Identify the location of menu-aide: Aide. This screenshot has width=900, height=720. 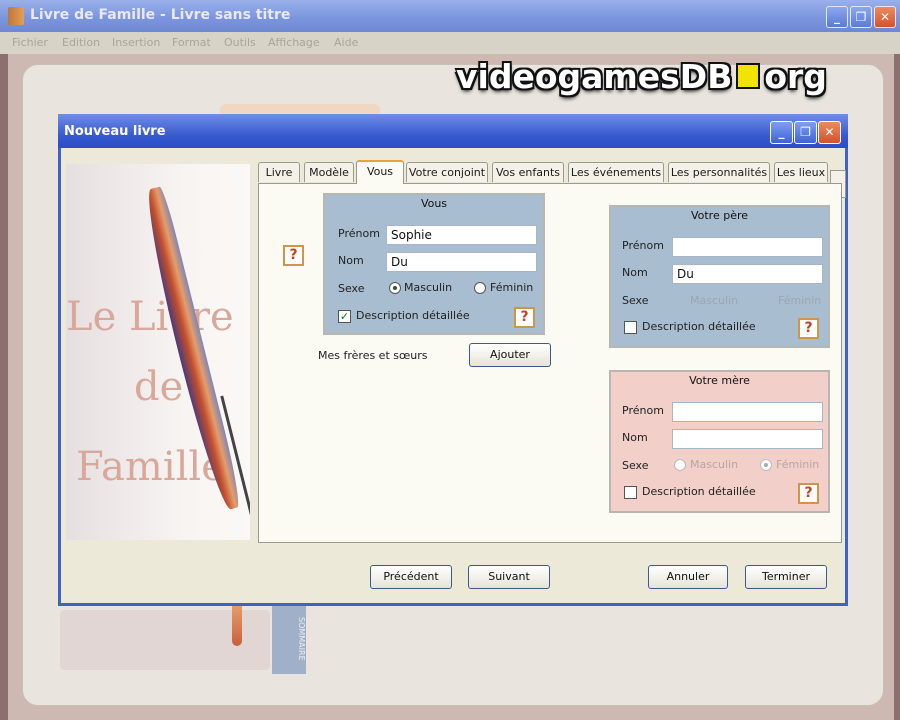
(346, 42).